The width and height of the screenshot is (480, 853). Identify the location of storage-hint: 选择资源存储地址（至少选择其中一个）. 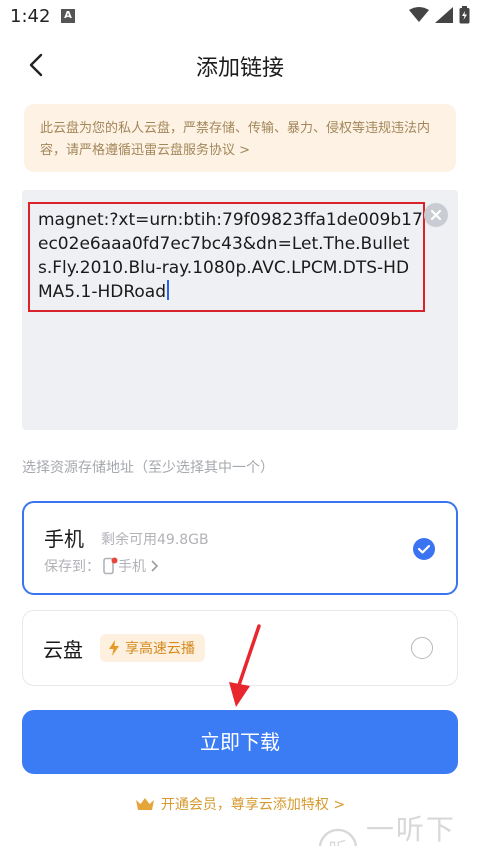
(148, 468).